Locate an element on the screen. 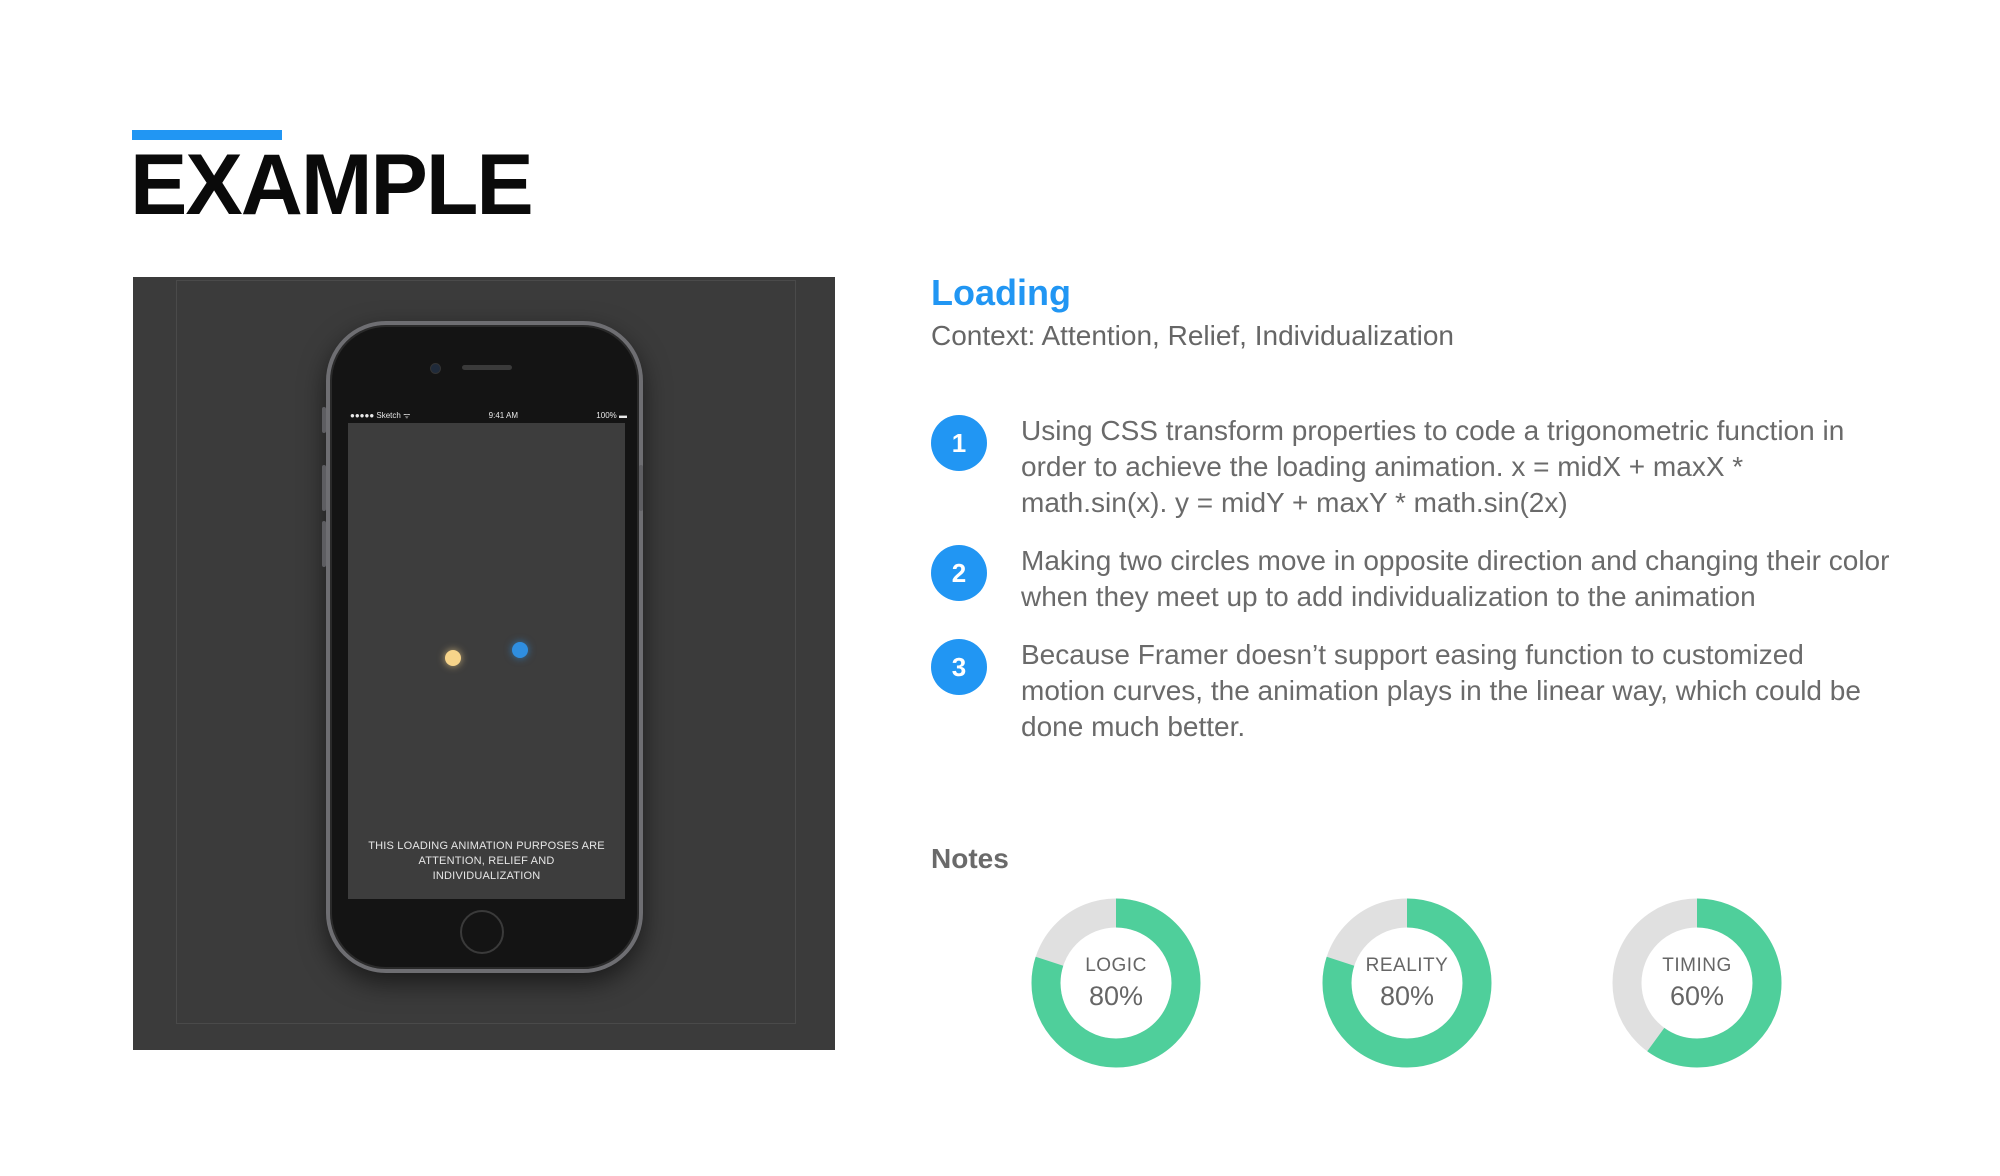 The image size is (2000, 1176). donut-chart-logic: LOGIC 80% is located at coordinates (1116, 983).